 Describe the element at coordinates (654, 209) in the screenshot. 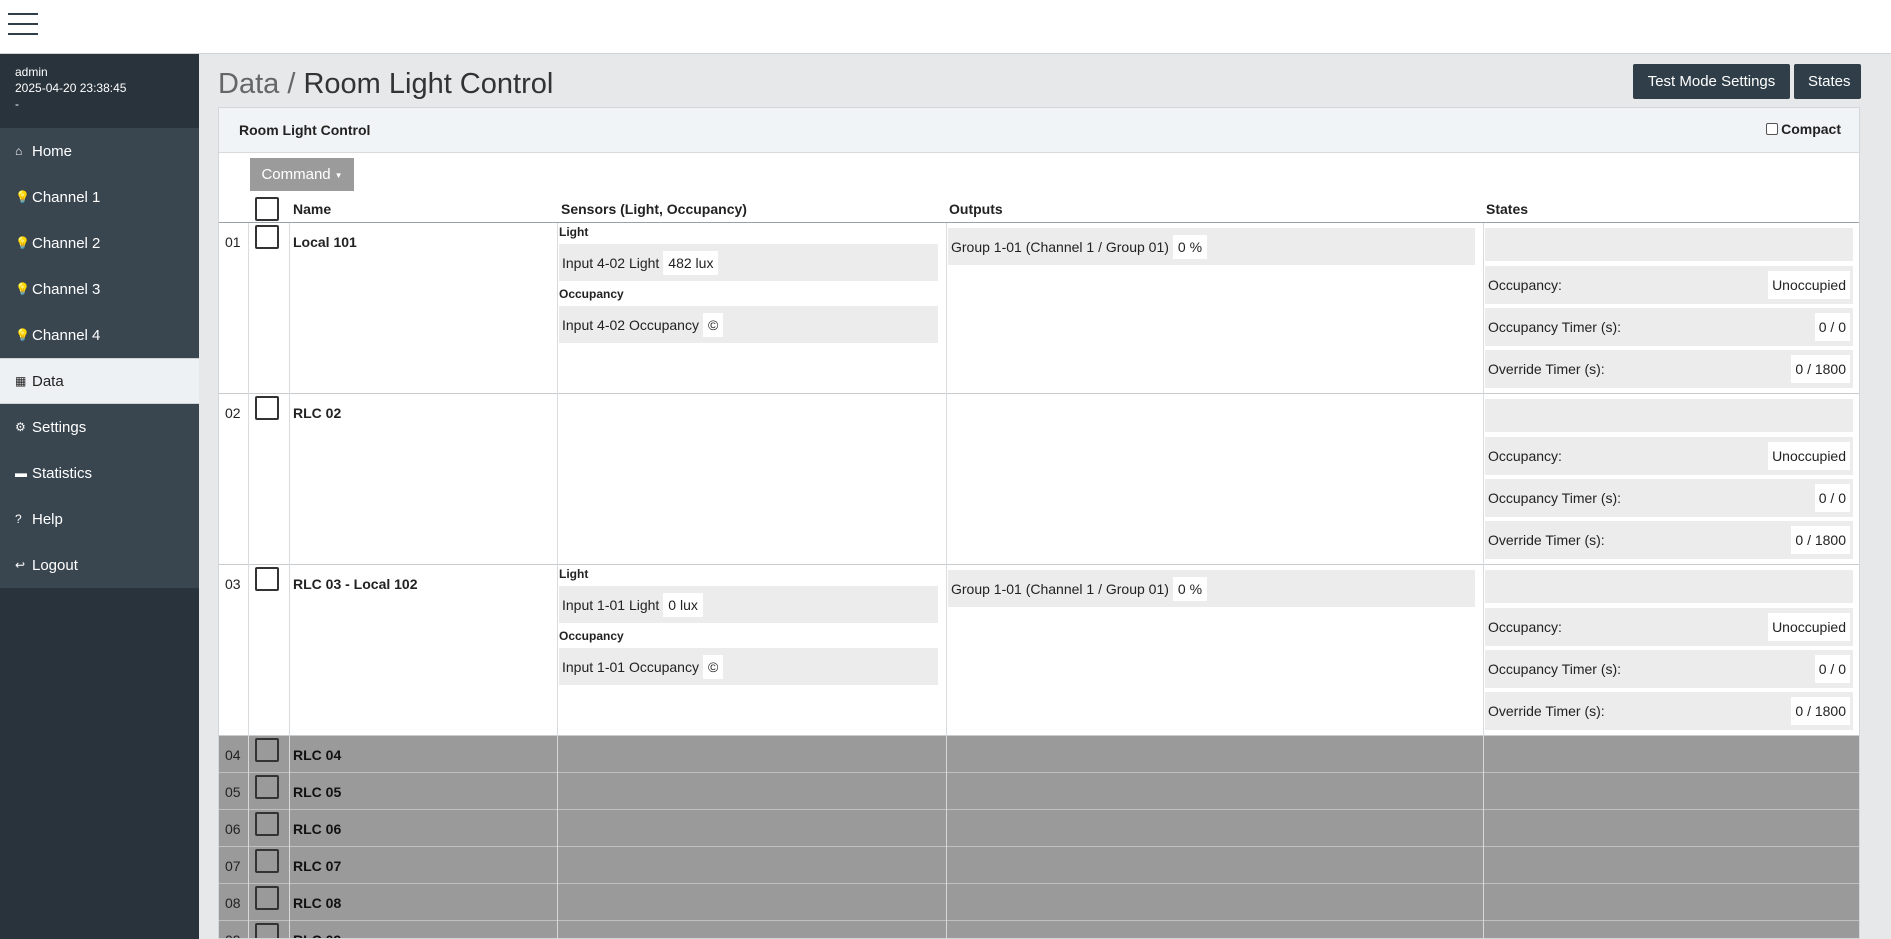

I see `column-sensors: Sensors (Light, Occupancy)` at that location.